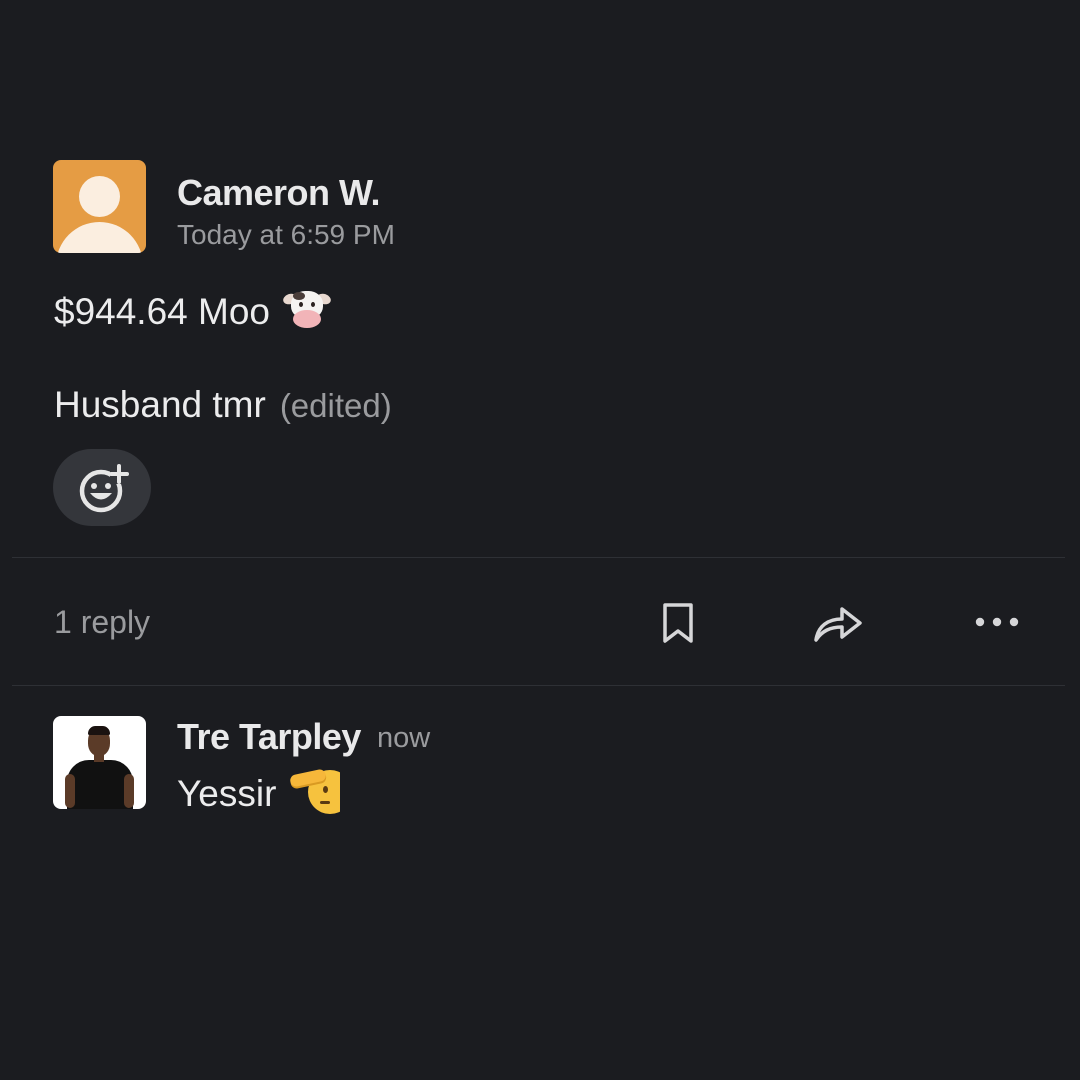 This screenshot has height=1080, width=1080. I want to click on share-button, so click(838, 625).